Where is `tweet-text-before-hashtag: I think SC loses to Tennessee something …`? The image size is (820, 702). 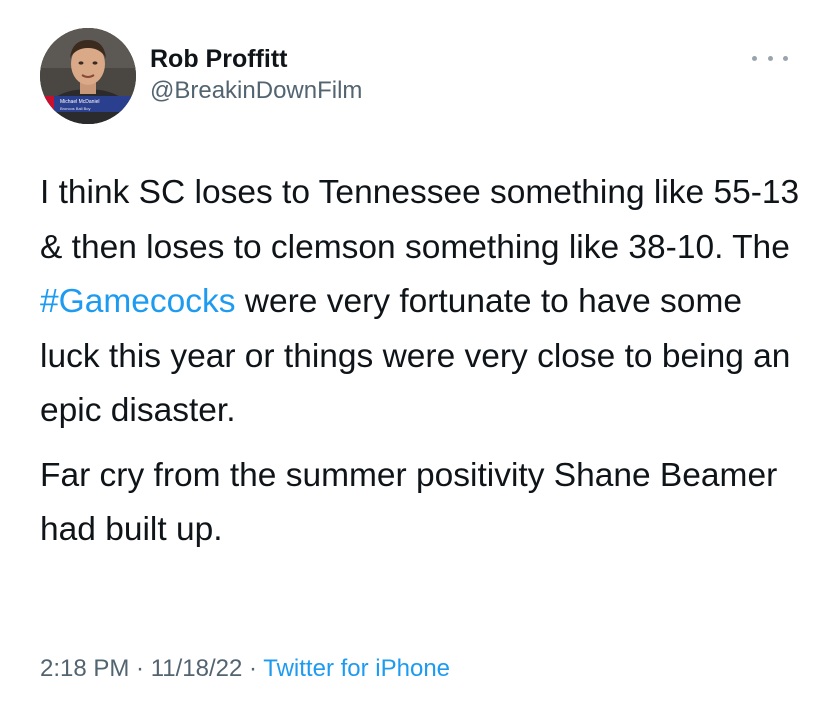 tweet-text-before-hashtag: I think SC loses to Tennessee something … is located at coordinates (420, 220).